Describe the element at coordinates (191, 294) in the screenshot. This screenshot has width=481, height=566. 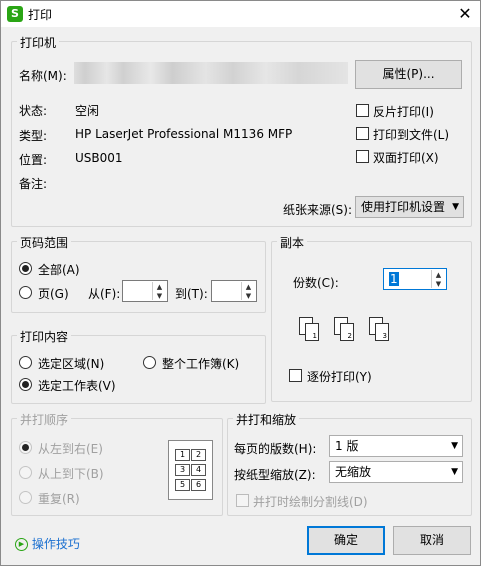
I see `to-label: 到(T):` at that location.